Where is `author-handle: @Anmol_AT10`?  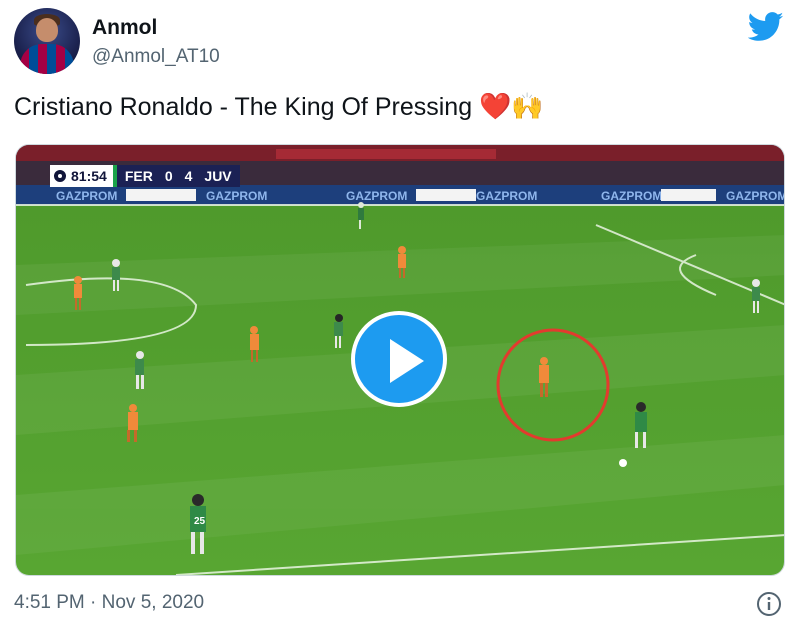 author-handle: @Anmol_AT10 is located at coordinates (156, 57).